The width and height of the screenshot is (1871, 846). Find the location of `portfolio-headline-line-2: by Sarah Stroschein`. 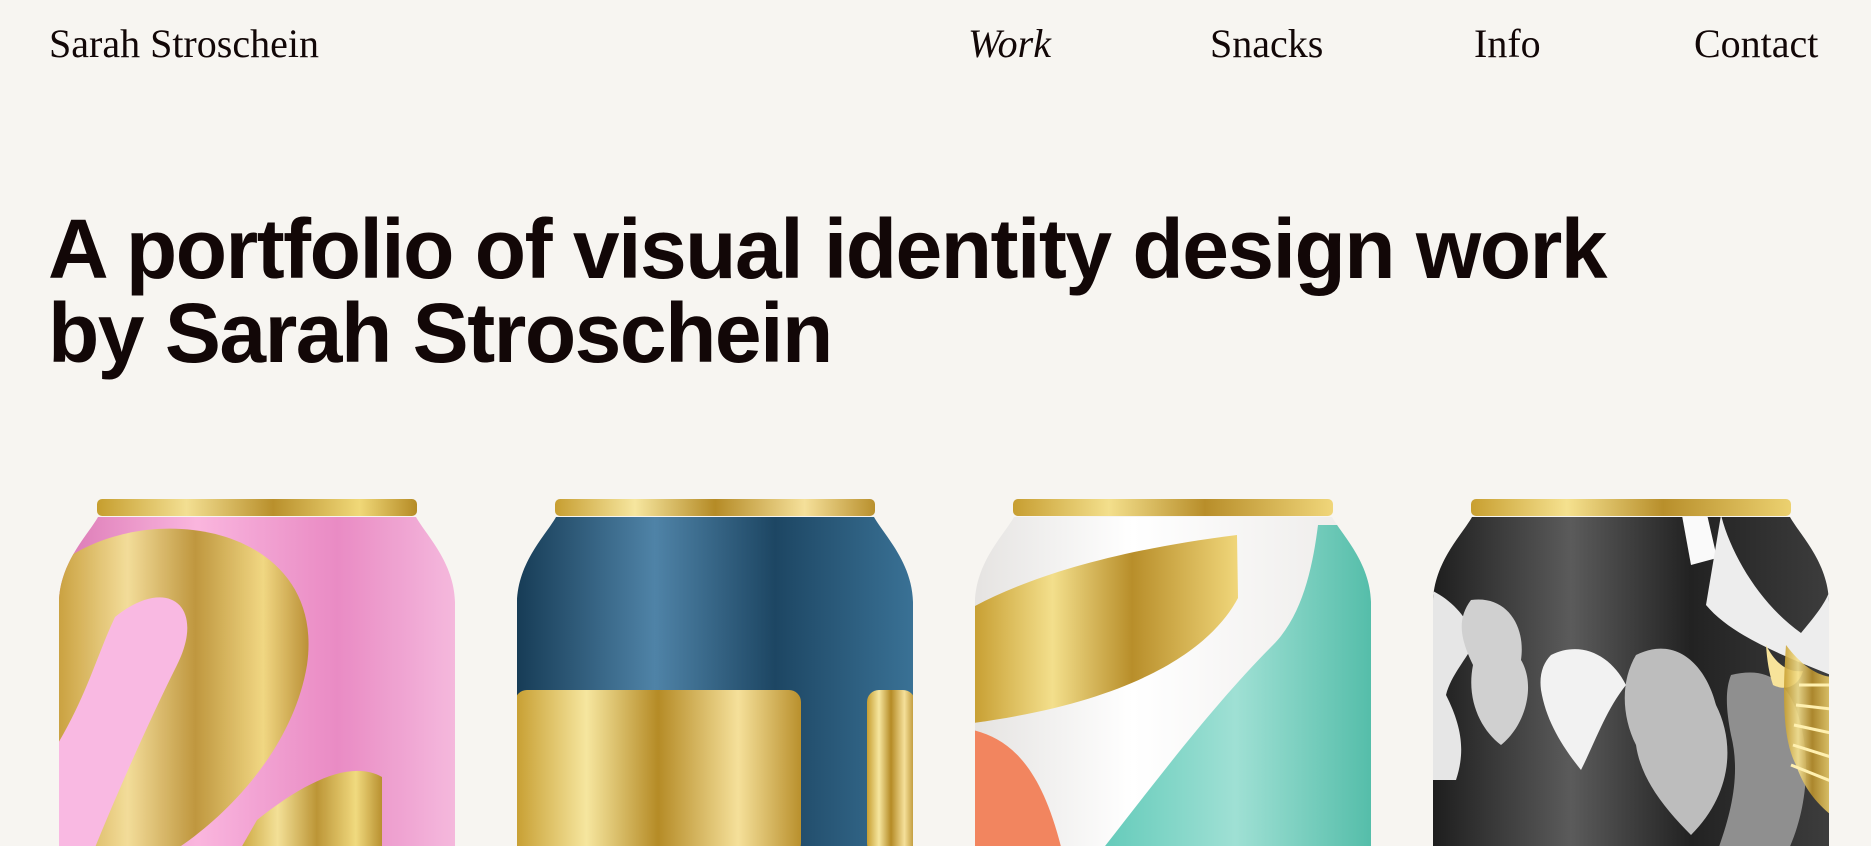

portfolio-headline-line-2: by Sarah Stroschein is located at coordinates (440, 333).